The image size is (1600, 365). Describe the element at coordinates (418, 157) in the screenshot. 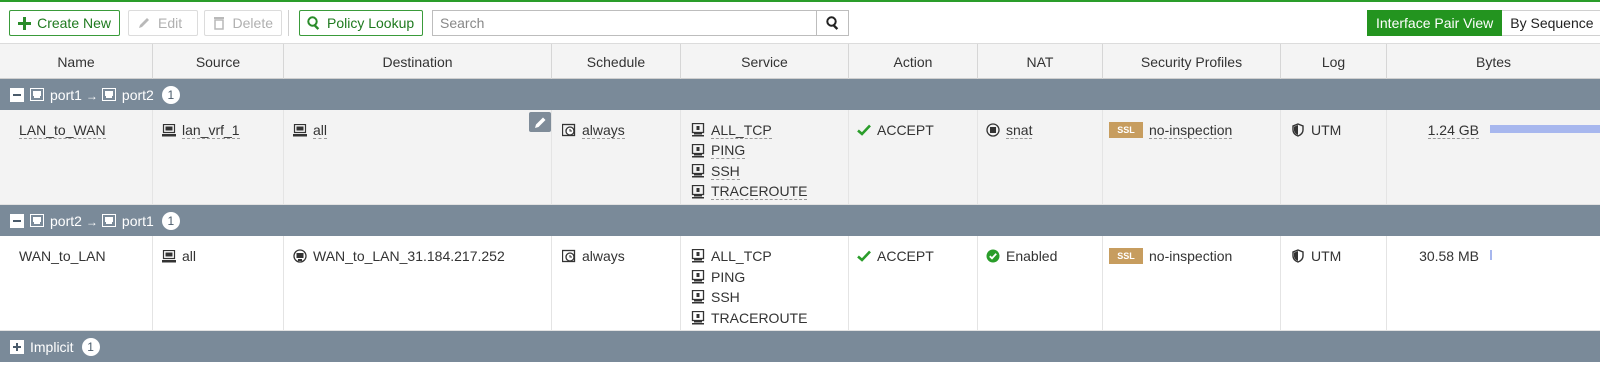

I see `cell-destination: all` at that location.